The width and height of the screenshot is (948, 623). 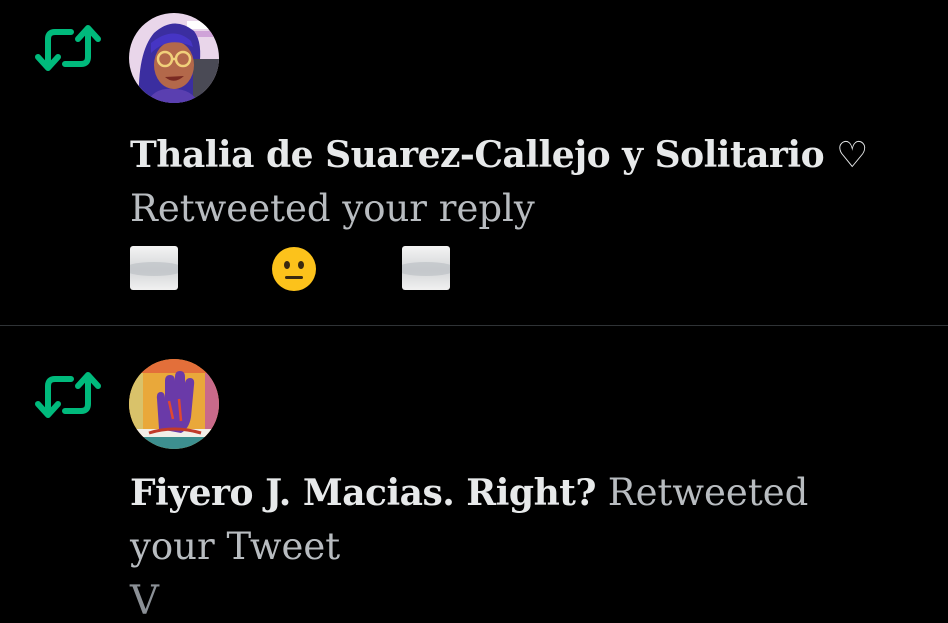 What do you see at coordinates (294, 269) in the screenshot?
I see `neutral-face-icon` at bounding box center [294, 269].